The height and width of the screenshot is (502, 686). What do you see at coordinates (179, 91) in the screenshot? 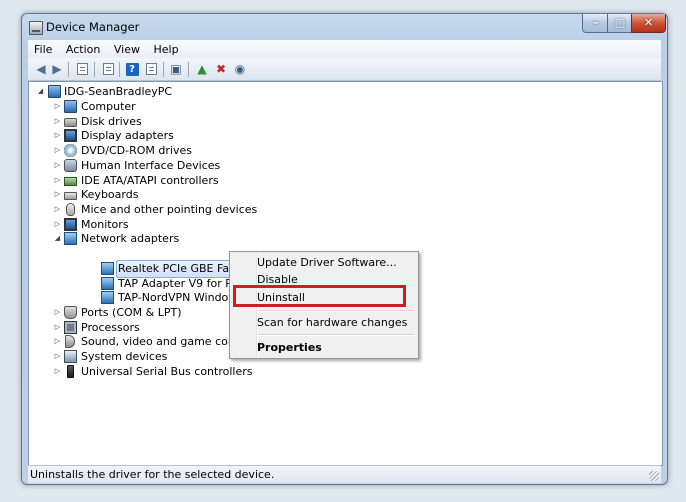
I see `tree-root: ◢ IDG-SeanBradleyPC` at bounding box center [179, 91].